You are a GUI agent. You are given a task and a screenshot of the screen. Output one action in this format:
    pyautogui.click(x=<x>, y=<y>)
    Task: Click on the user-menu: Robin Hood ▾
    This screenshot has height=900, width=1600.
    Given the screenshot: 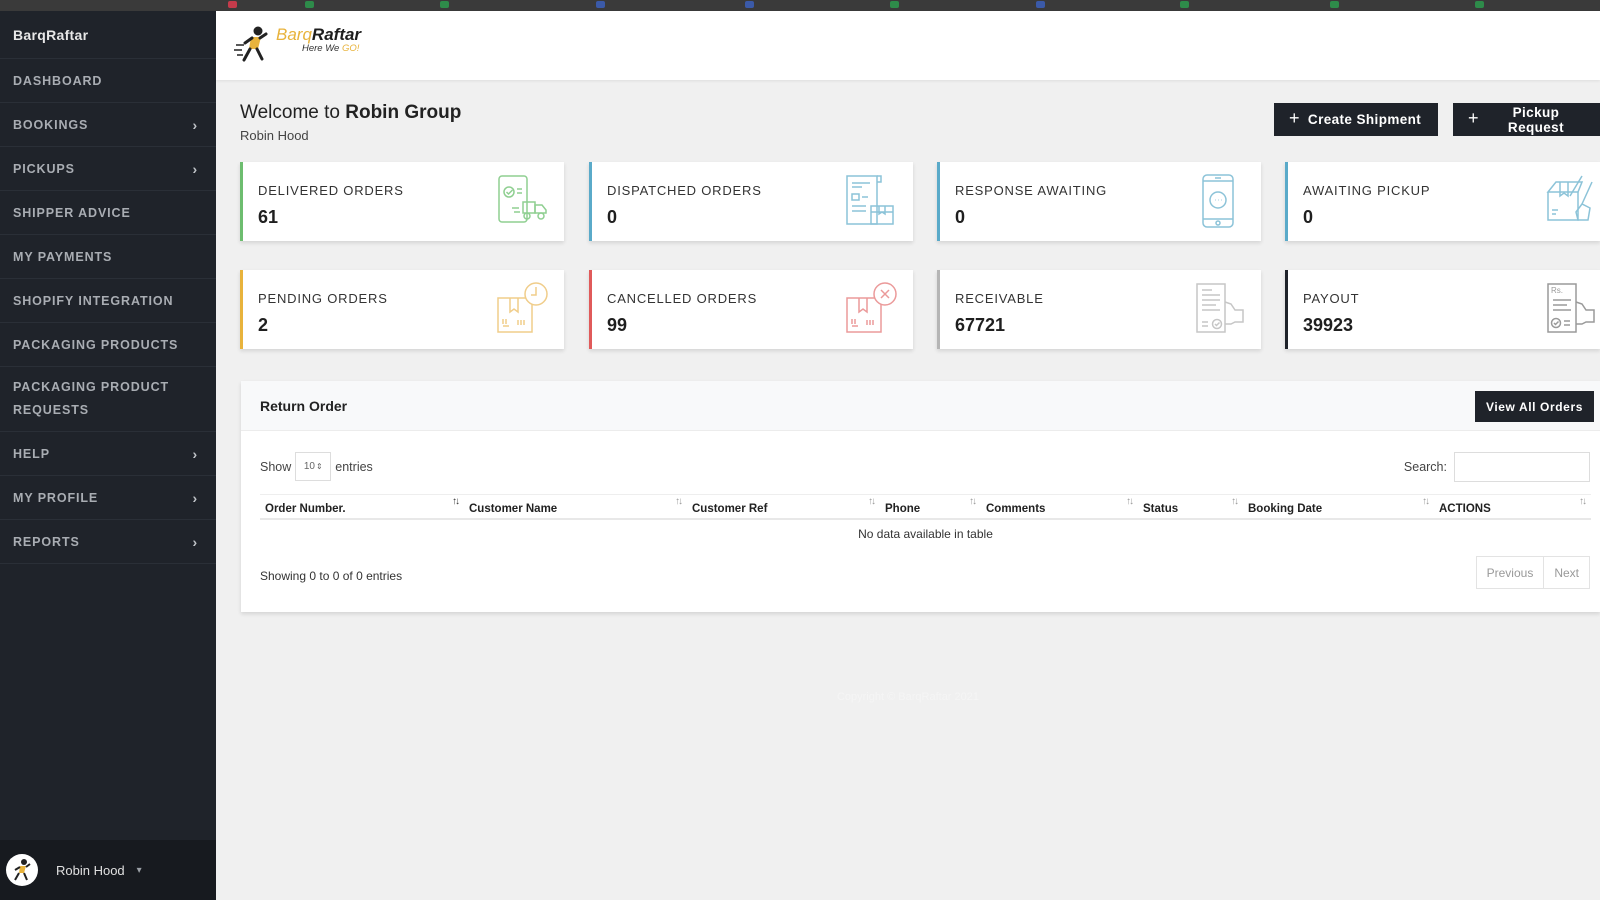 What is the action you would take?
    pyautogui.click(x=108, y=870)
    